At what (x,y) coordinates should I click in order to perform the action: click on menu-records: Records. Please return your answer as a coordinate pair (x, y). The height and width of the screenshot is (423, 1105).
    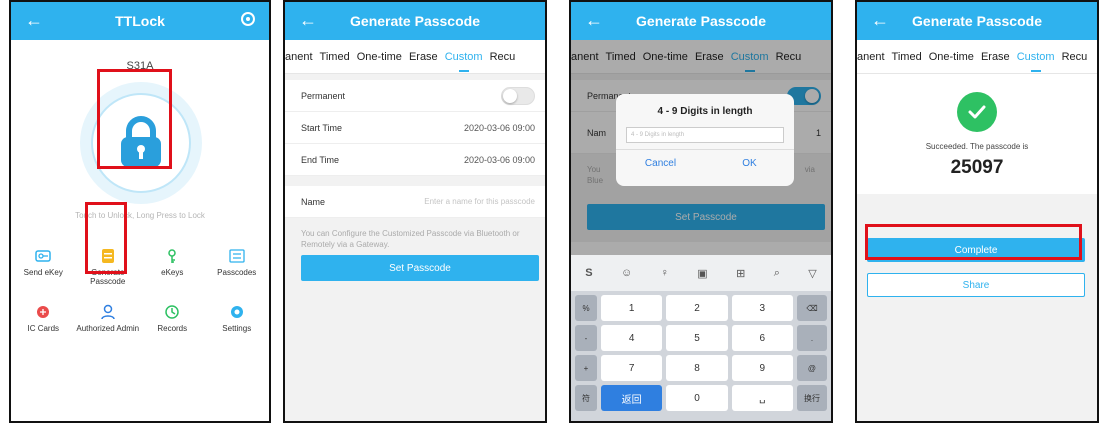
    Looking at the image, I should click on (172, 327).